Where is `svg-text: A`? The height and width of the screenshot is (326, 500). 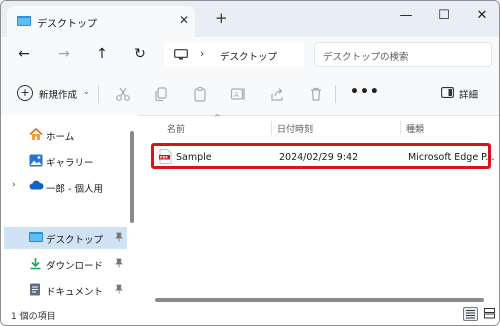 svg-text: A is located at coordinates (236, 95).